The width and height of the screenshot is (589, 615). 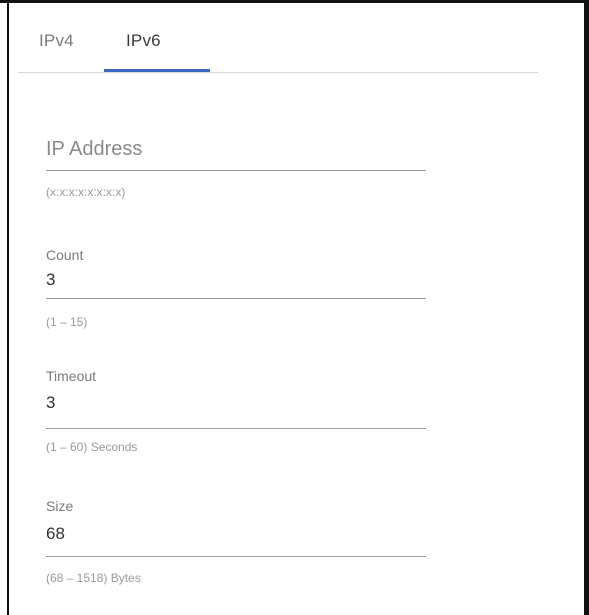 What do you see at coordinates (60, 506) in the screenshot?
I see `size-label: Size` at bounding box center [60, 506].